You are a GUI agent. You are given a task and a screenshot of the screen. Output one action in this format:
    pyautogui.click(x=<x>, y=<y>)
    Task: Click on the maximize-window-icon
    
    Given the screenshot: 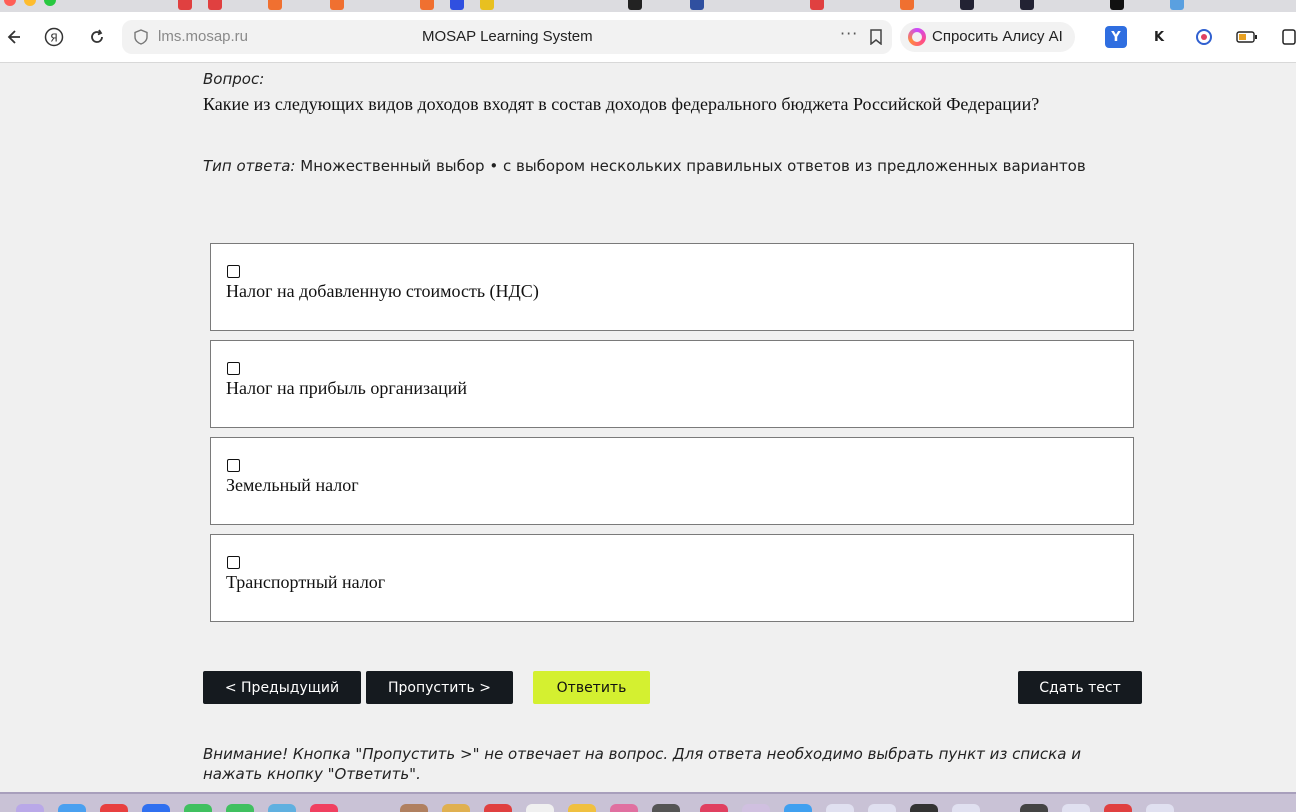 What is the action you would take?
    pyautogui.click(x=50, y=3)
    